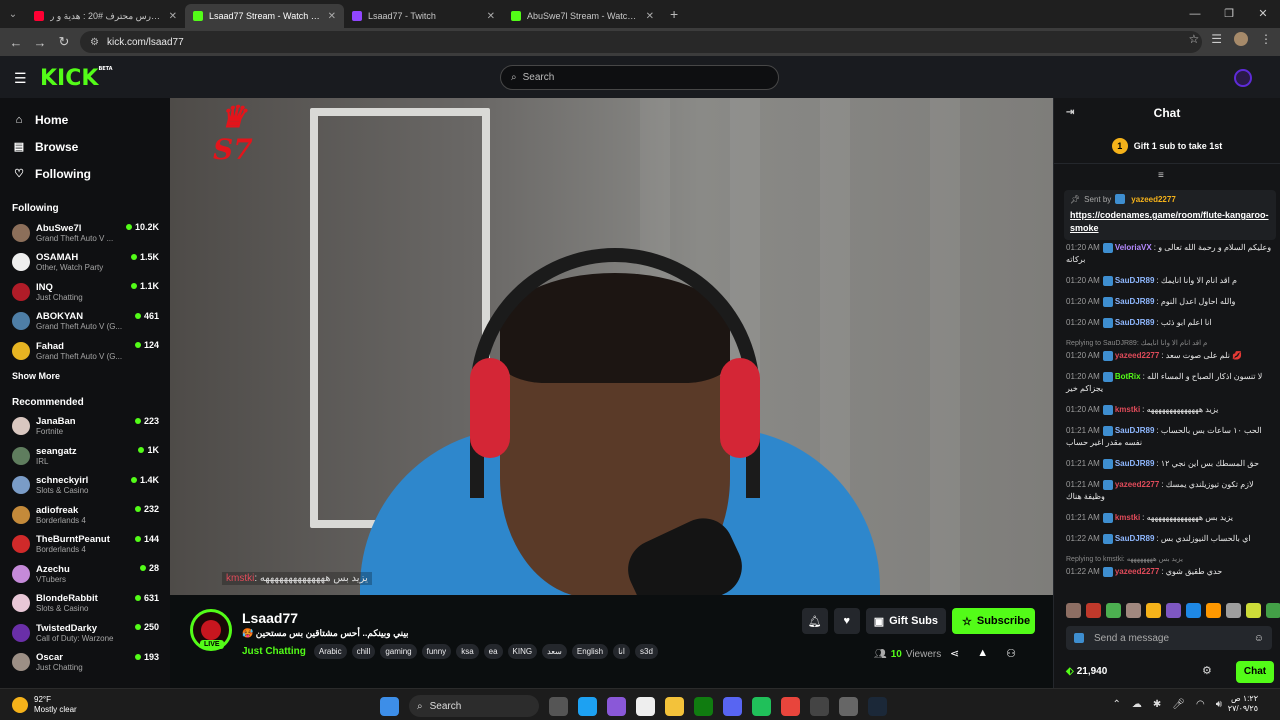 The width and height of the screenshot is (1280, 720). Describe the element at coordinates (1195, 14) in the screenshot. I see `minimize-icon: —` at that location.